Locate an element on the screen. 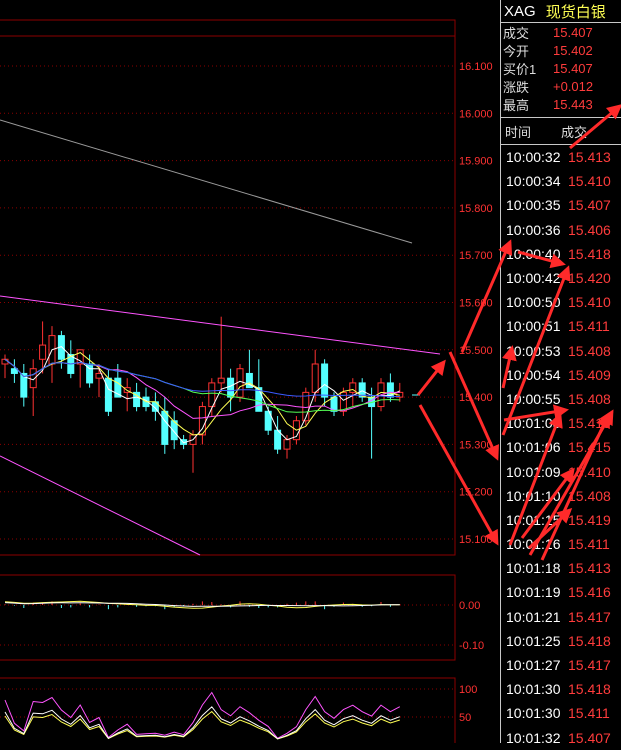 The image size is (621, 750). tick-time: 10:01:06 is located at coordinates (533, 447).